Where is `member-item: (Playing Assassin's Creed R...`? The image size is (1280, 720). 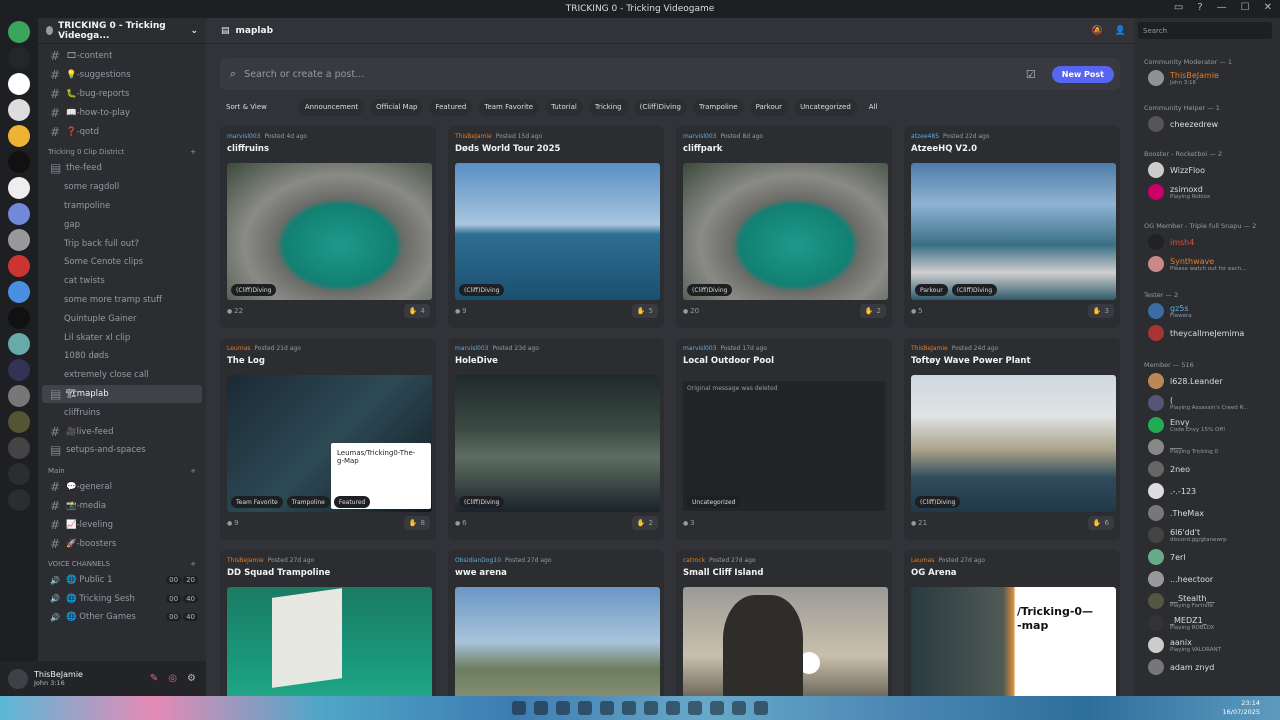 member-item: (Playing Assassin's Creed R... is located at coordinates (1198, 403).